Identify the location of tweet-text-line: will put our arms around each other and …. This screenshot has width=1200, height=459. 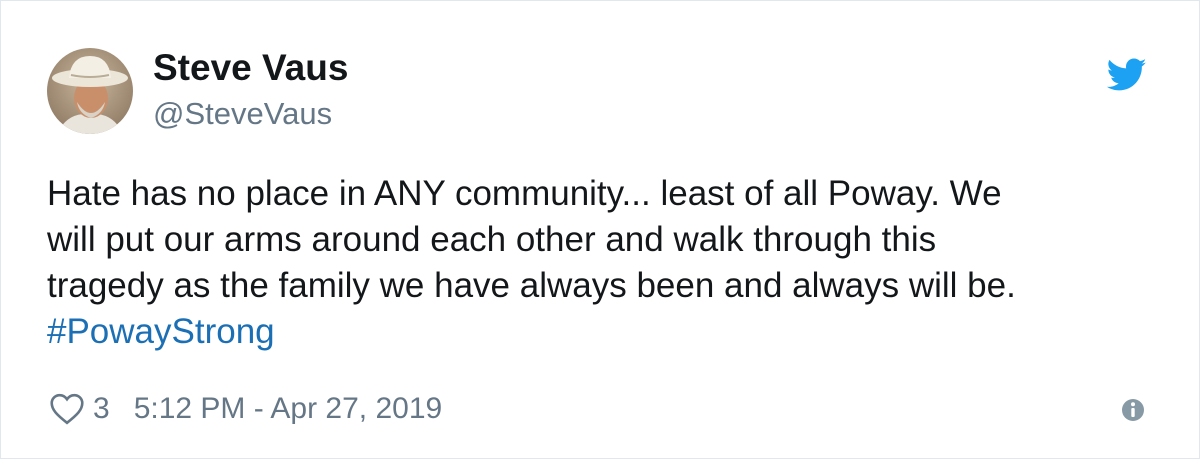
(492, 239).